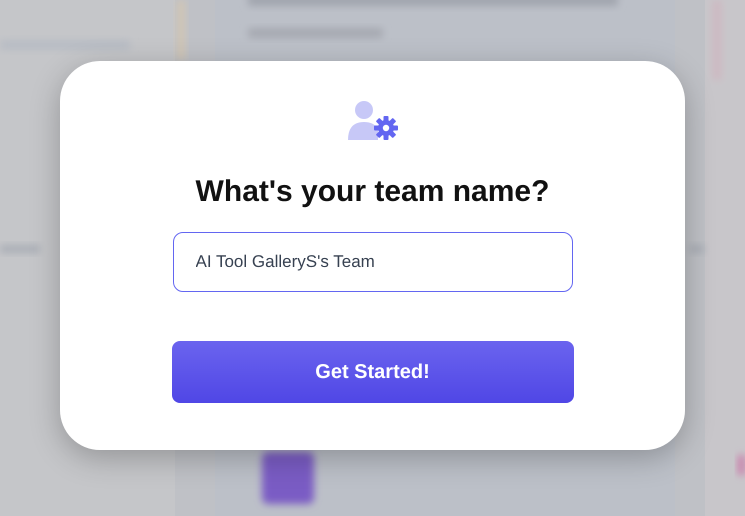 Image resolution: width=745 pixels, height=516 pixels. What do you see at coordinates (288, 478) in the screenshot?
I see `app-tile` at bounding box center [288, 478].